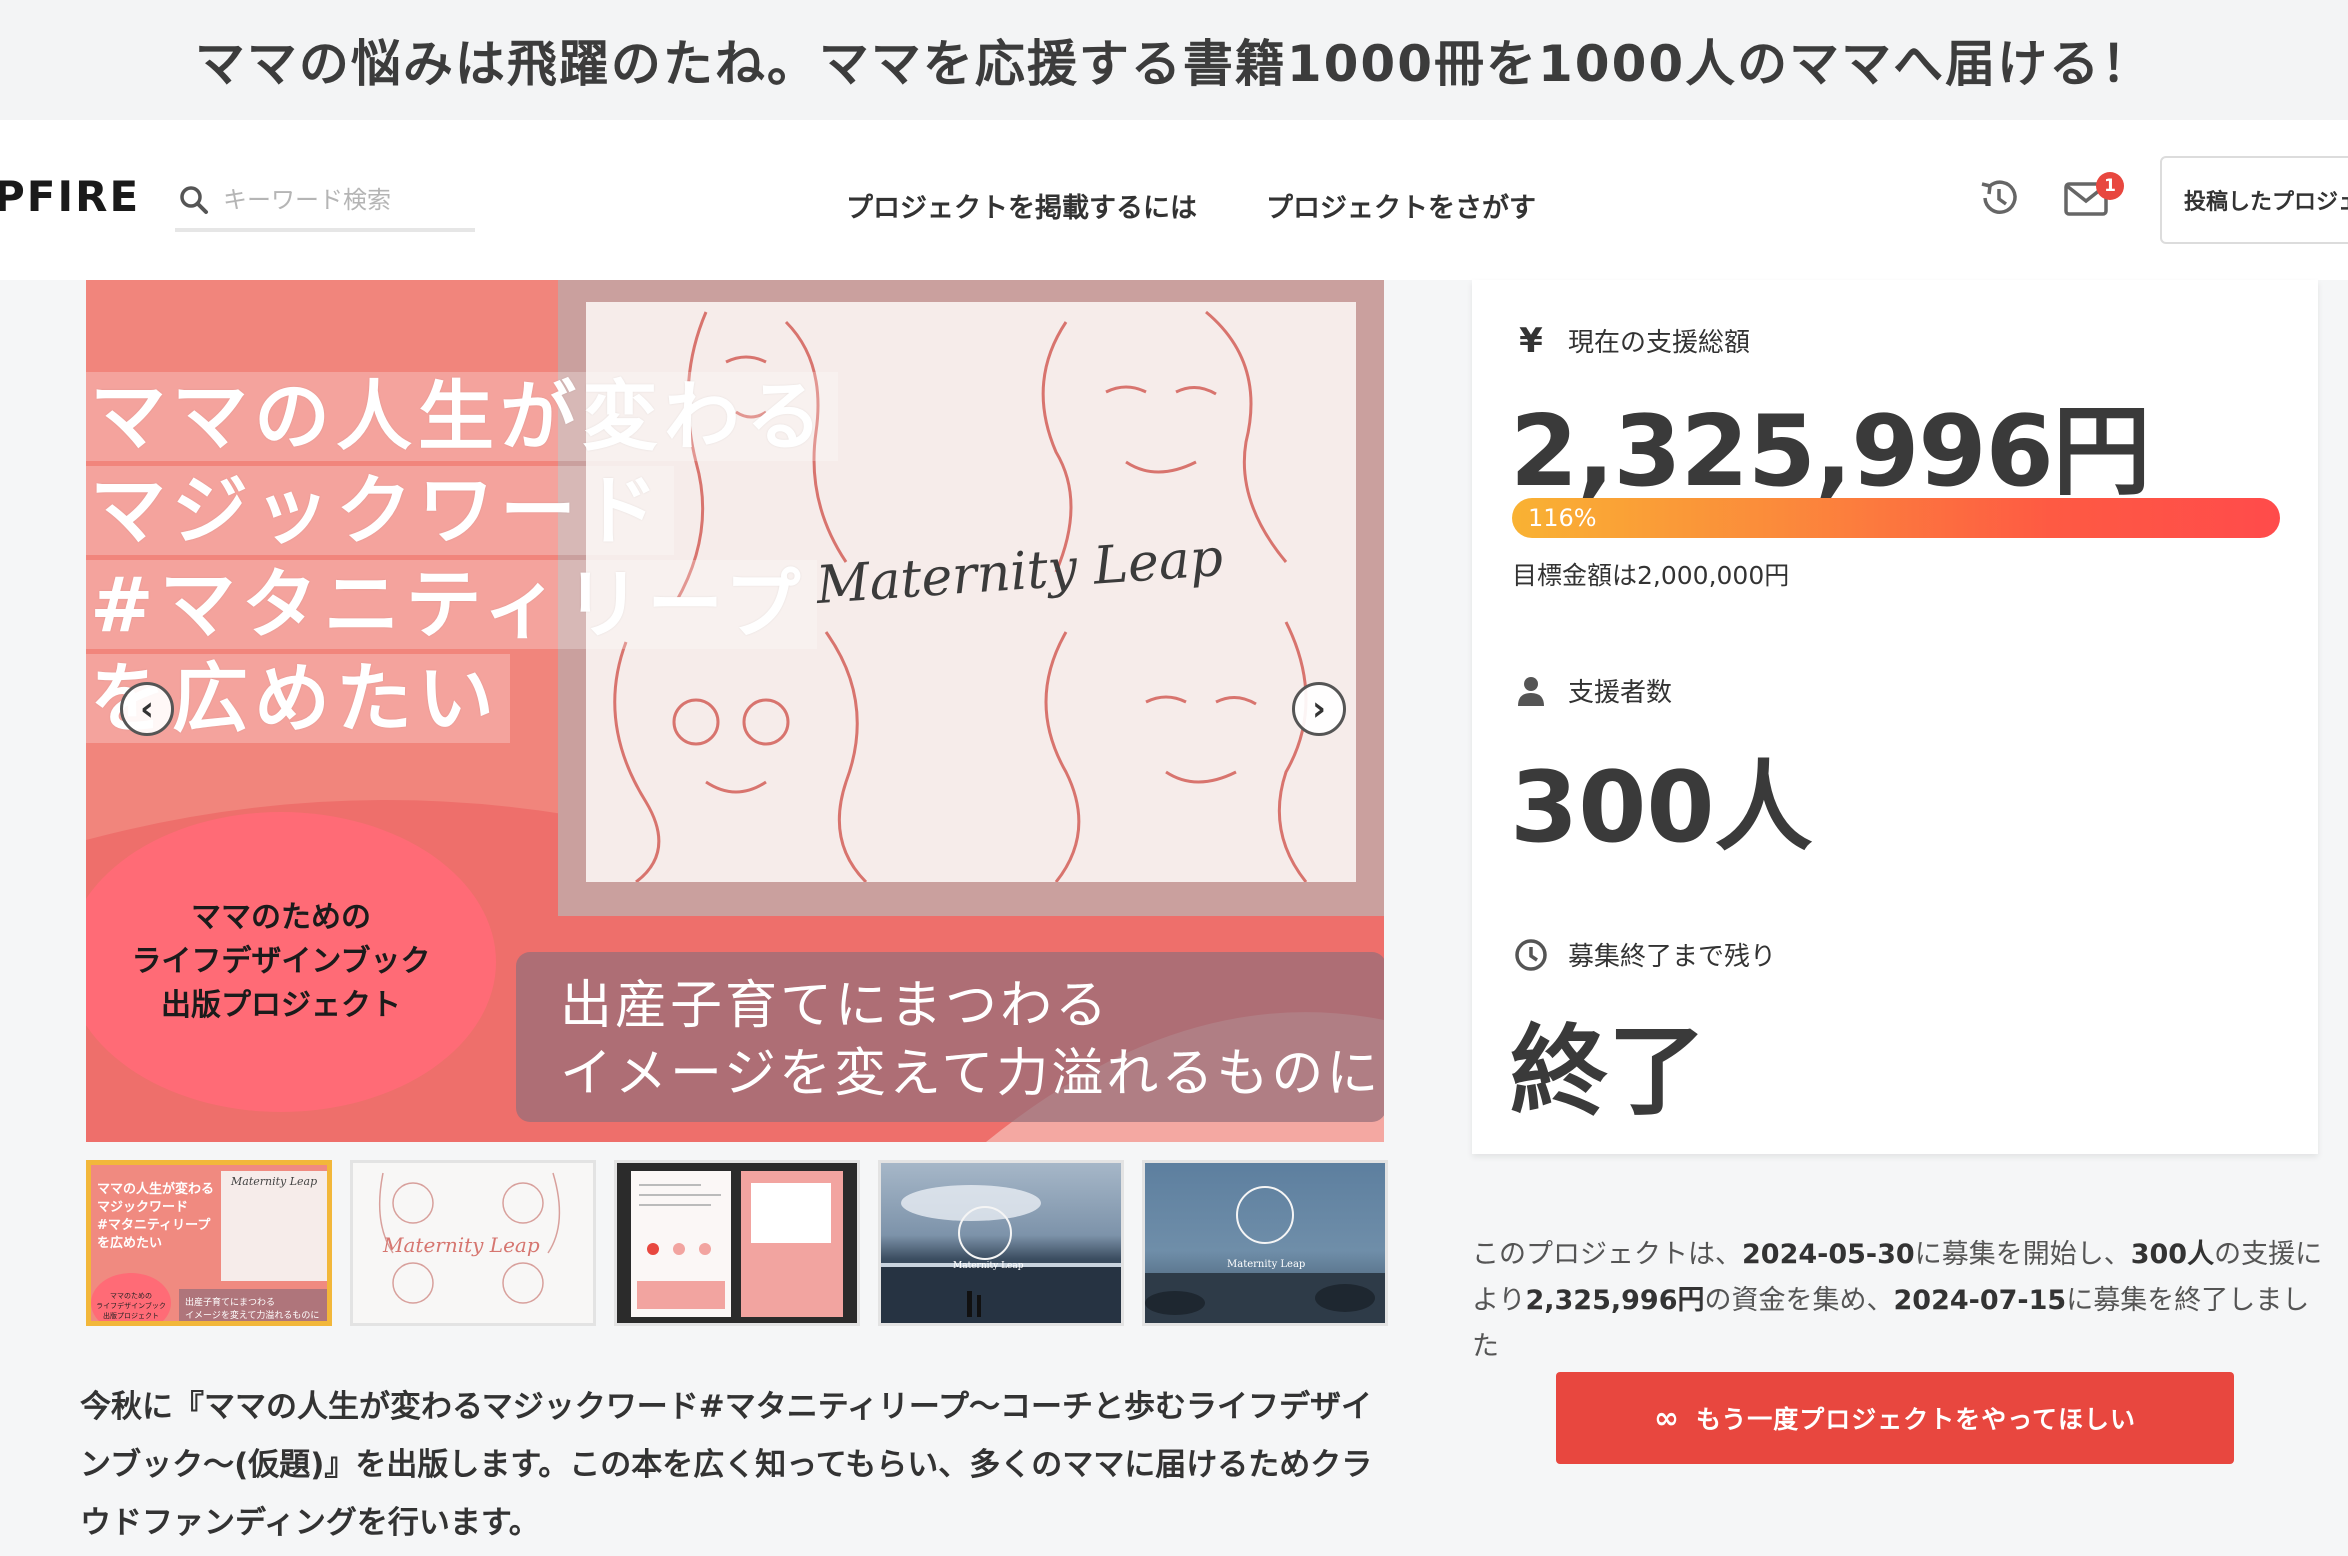 This screenshot has height=1556, width=2348. What do you see at coordinates (131, 1297) in the screenshot?
I see `thumb-circle: ママのための ライフデザインブック 出版プロジェクト` at bounding box center [131, 1297].